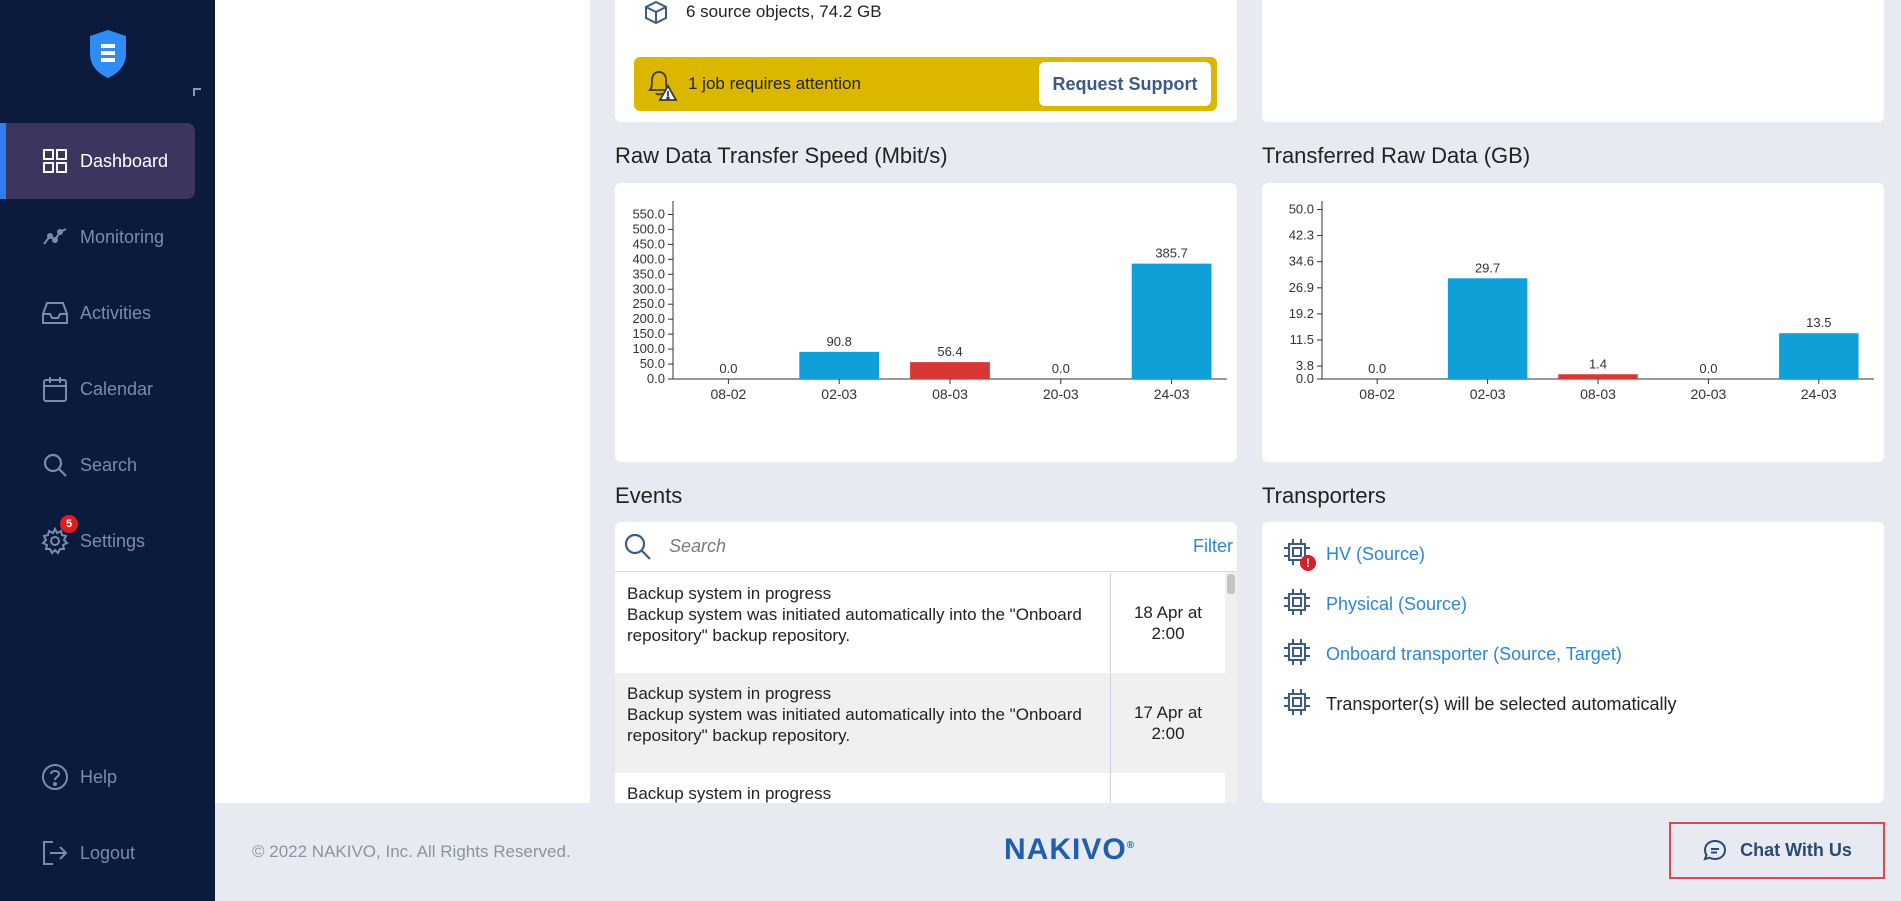  Describe the element at coordinates (1171, 253) in the screenshot. I see `bar-value-label: 385.7` at that location.